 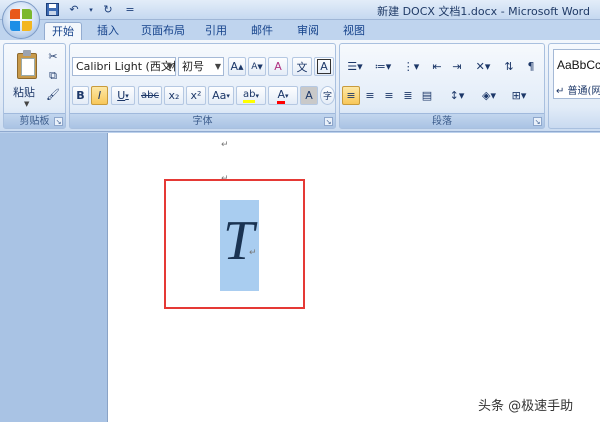 What do you see at coordinates (351, 95) in the screenshot?
I see `align-left-icon: ≡` at bounding box center [351, 95].